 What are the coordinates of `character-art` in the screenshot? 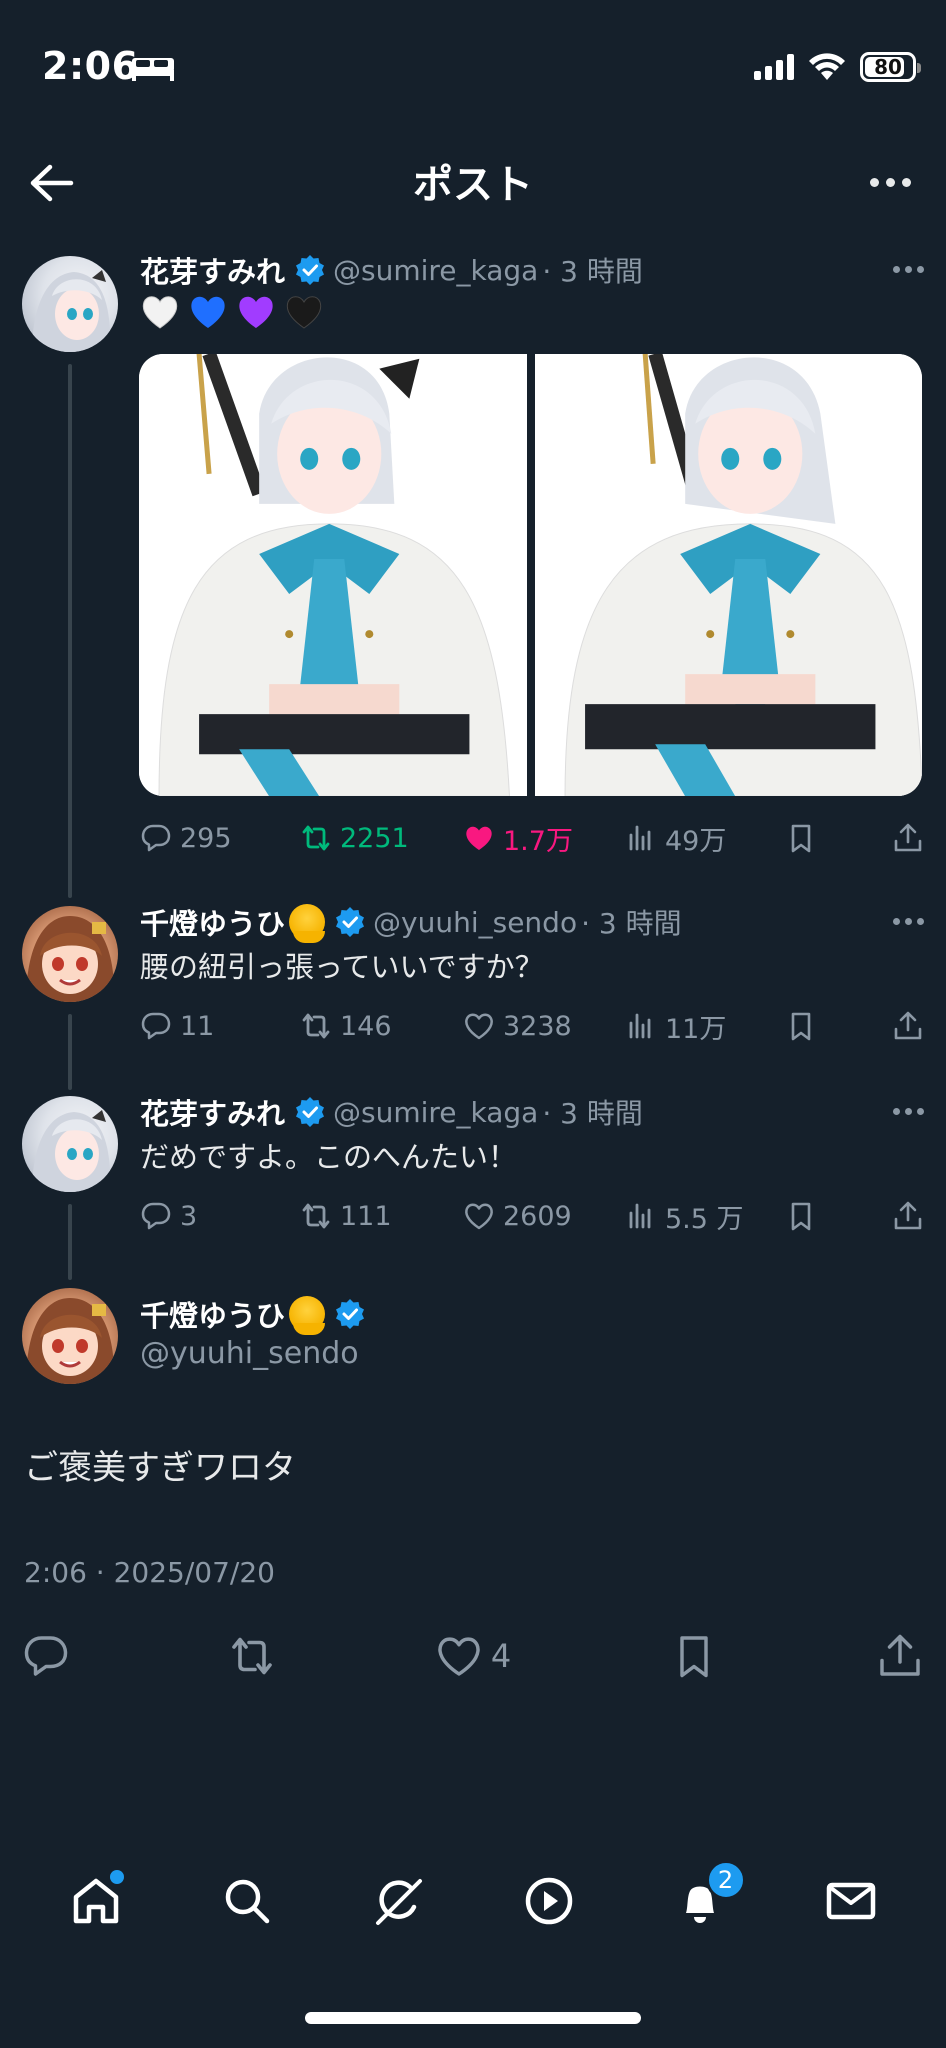 It's located at (333, 575).